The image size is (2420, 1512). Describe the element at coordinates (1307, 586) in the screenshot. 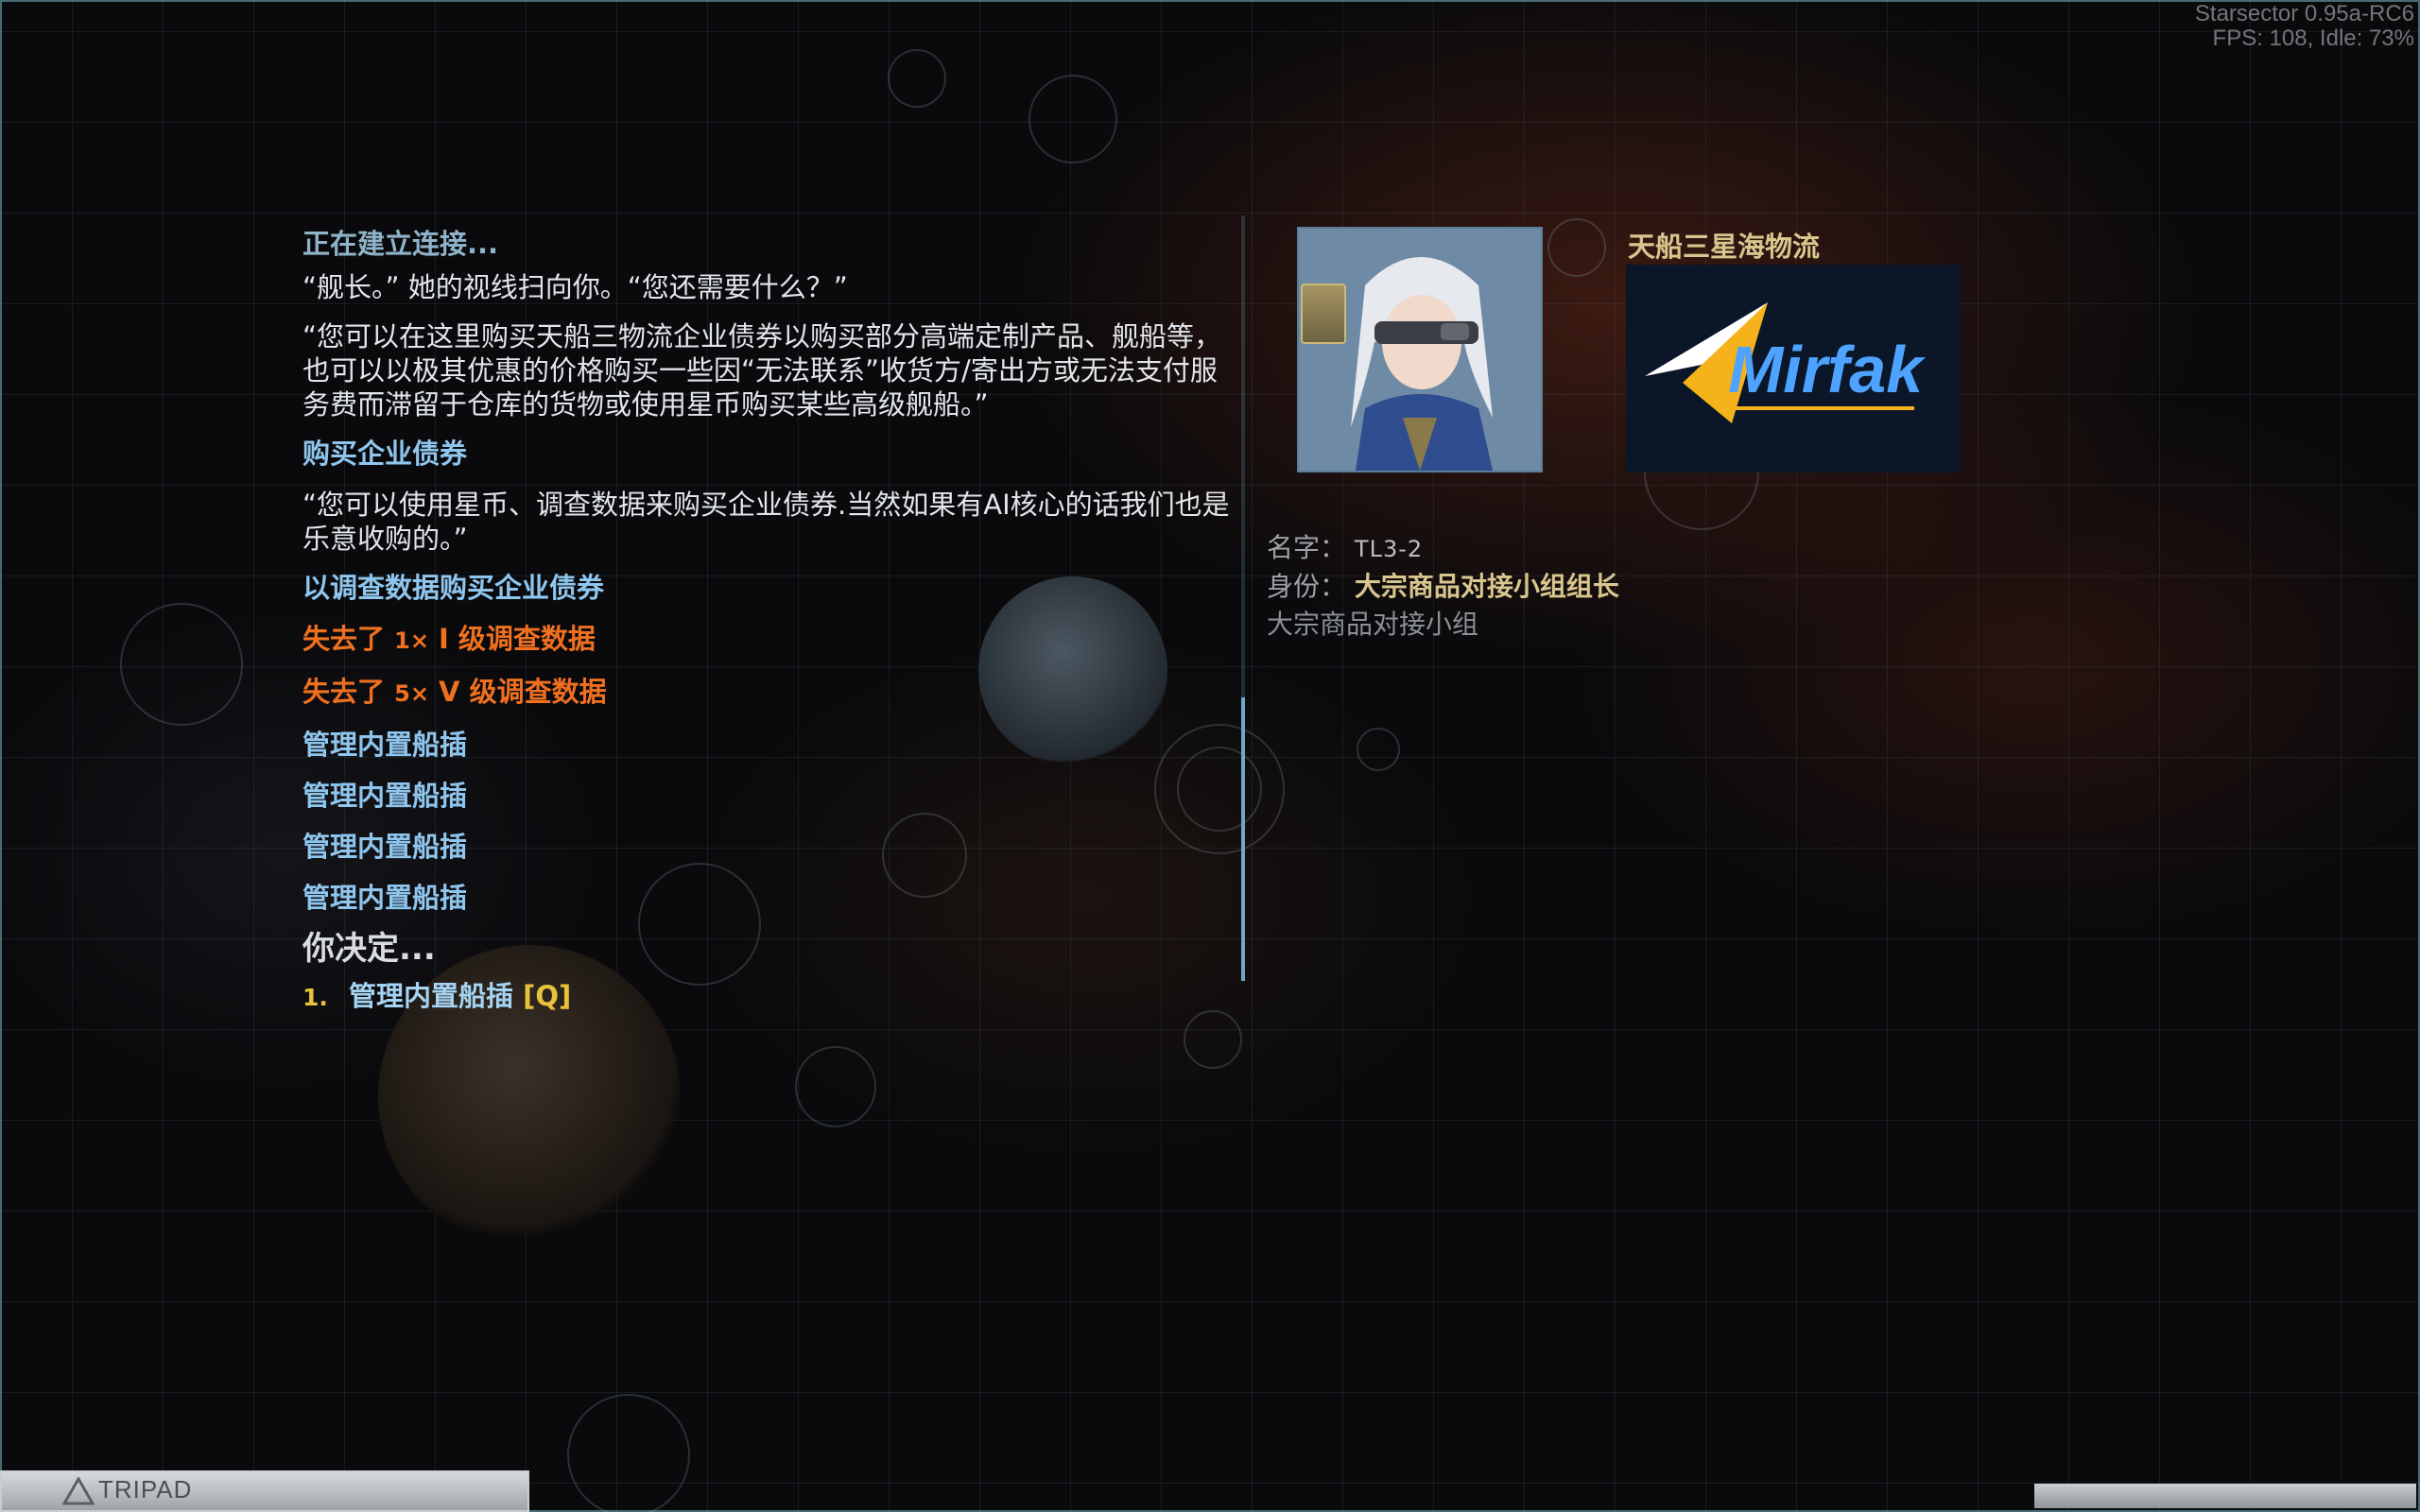

I see `rank-label: 身份：` at that location.